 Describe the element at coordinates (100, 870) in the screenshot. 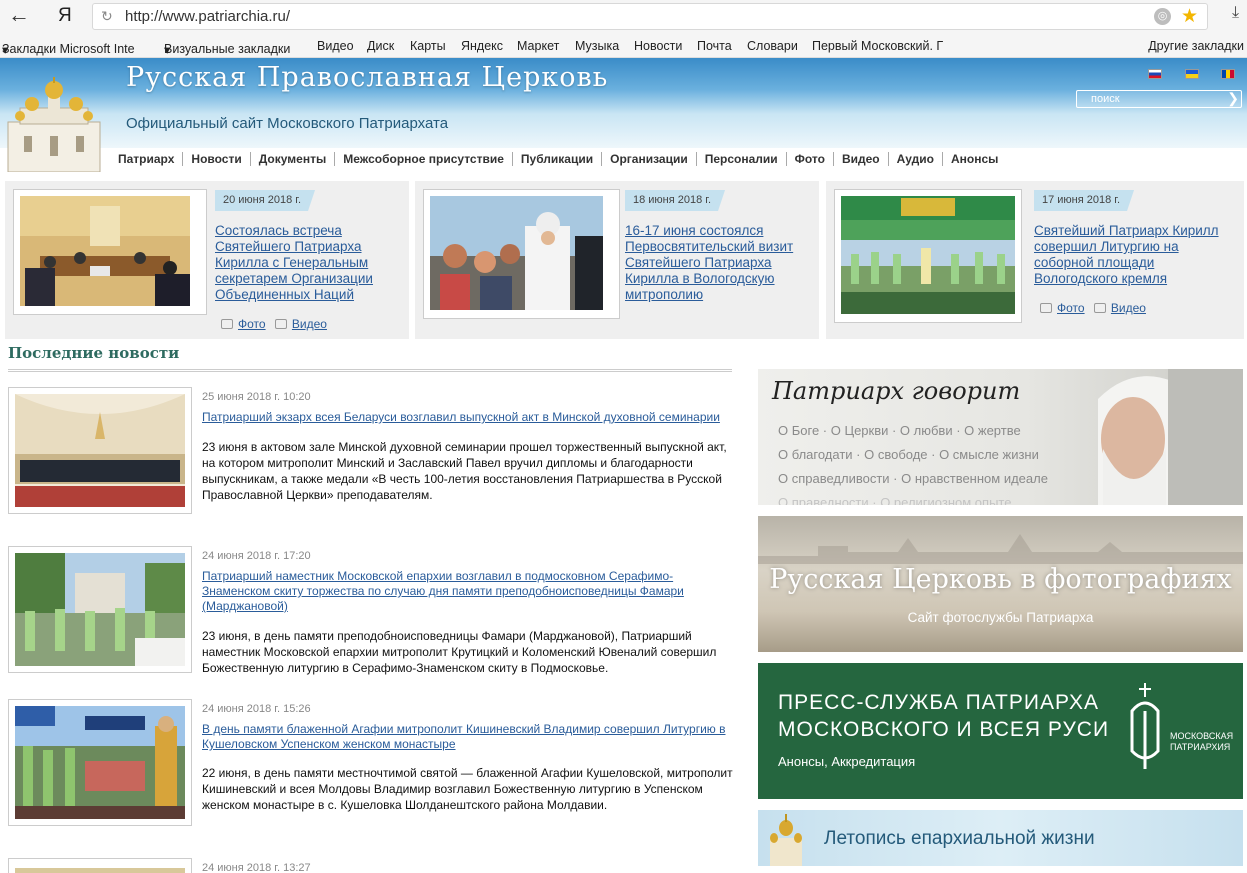

I see `news-photo-icon` at that location.